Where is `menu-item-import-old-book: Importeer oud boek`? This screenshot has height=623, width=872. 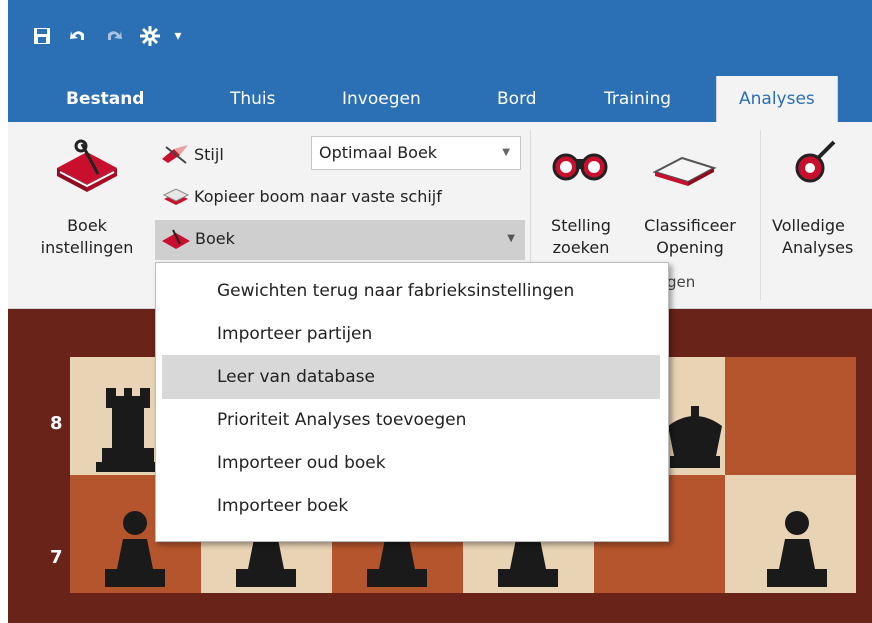
menu-item-import-old-book: Importeer oud boek is located at coordinates (411, 463).